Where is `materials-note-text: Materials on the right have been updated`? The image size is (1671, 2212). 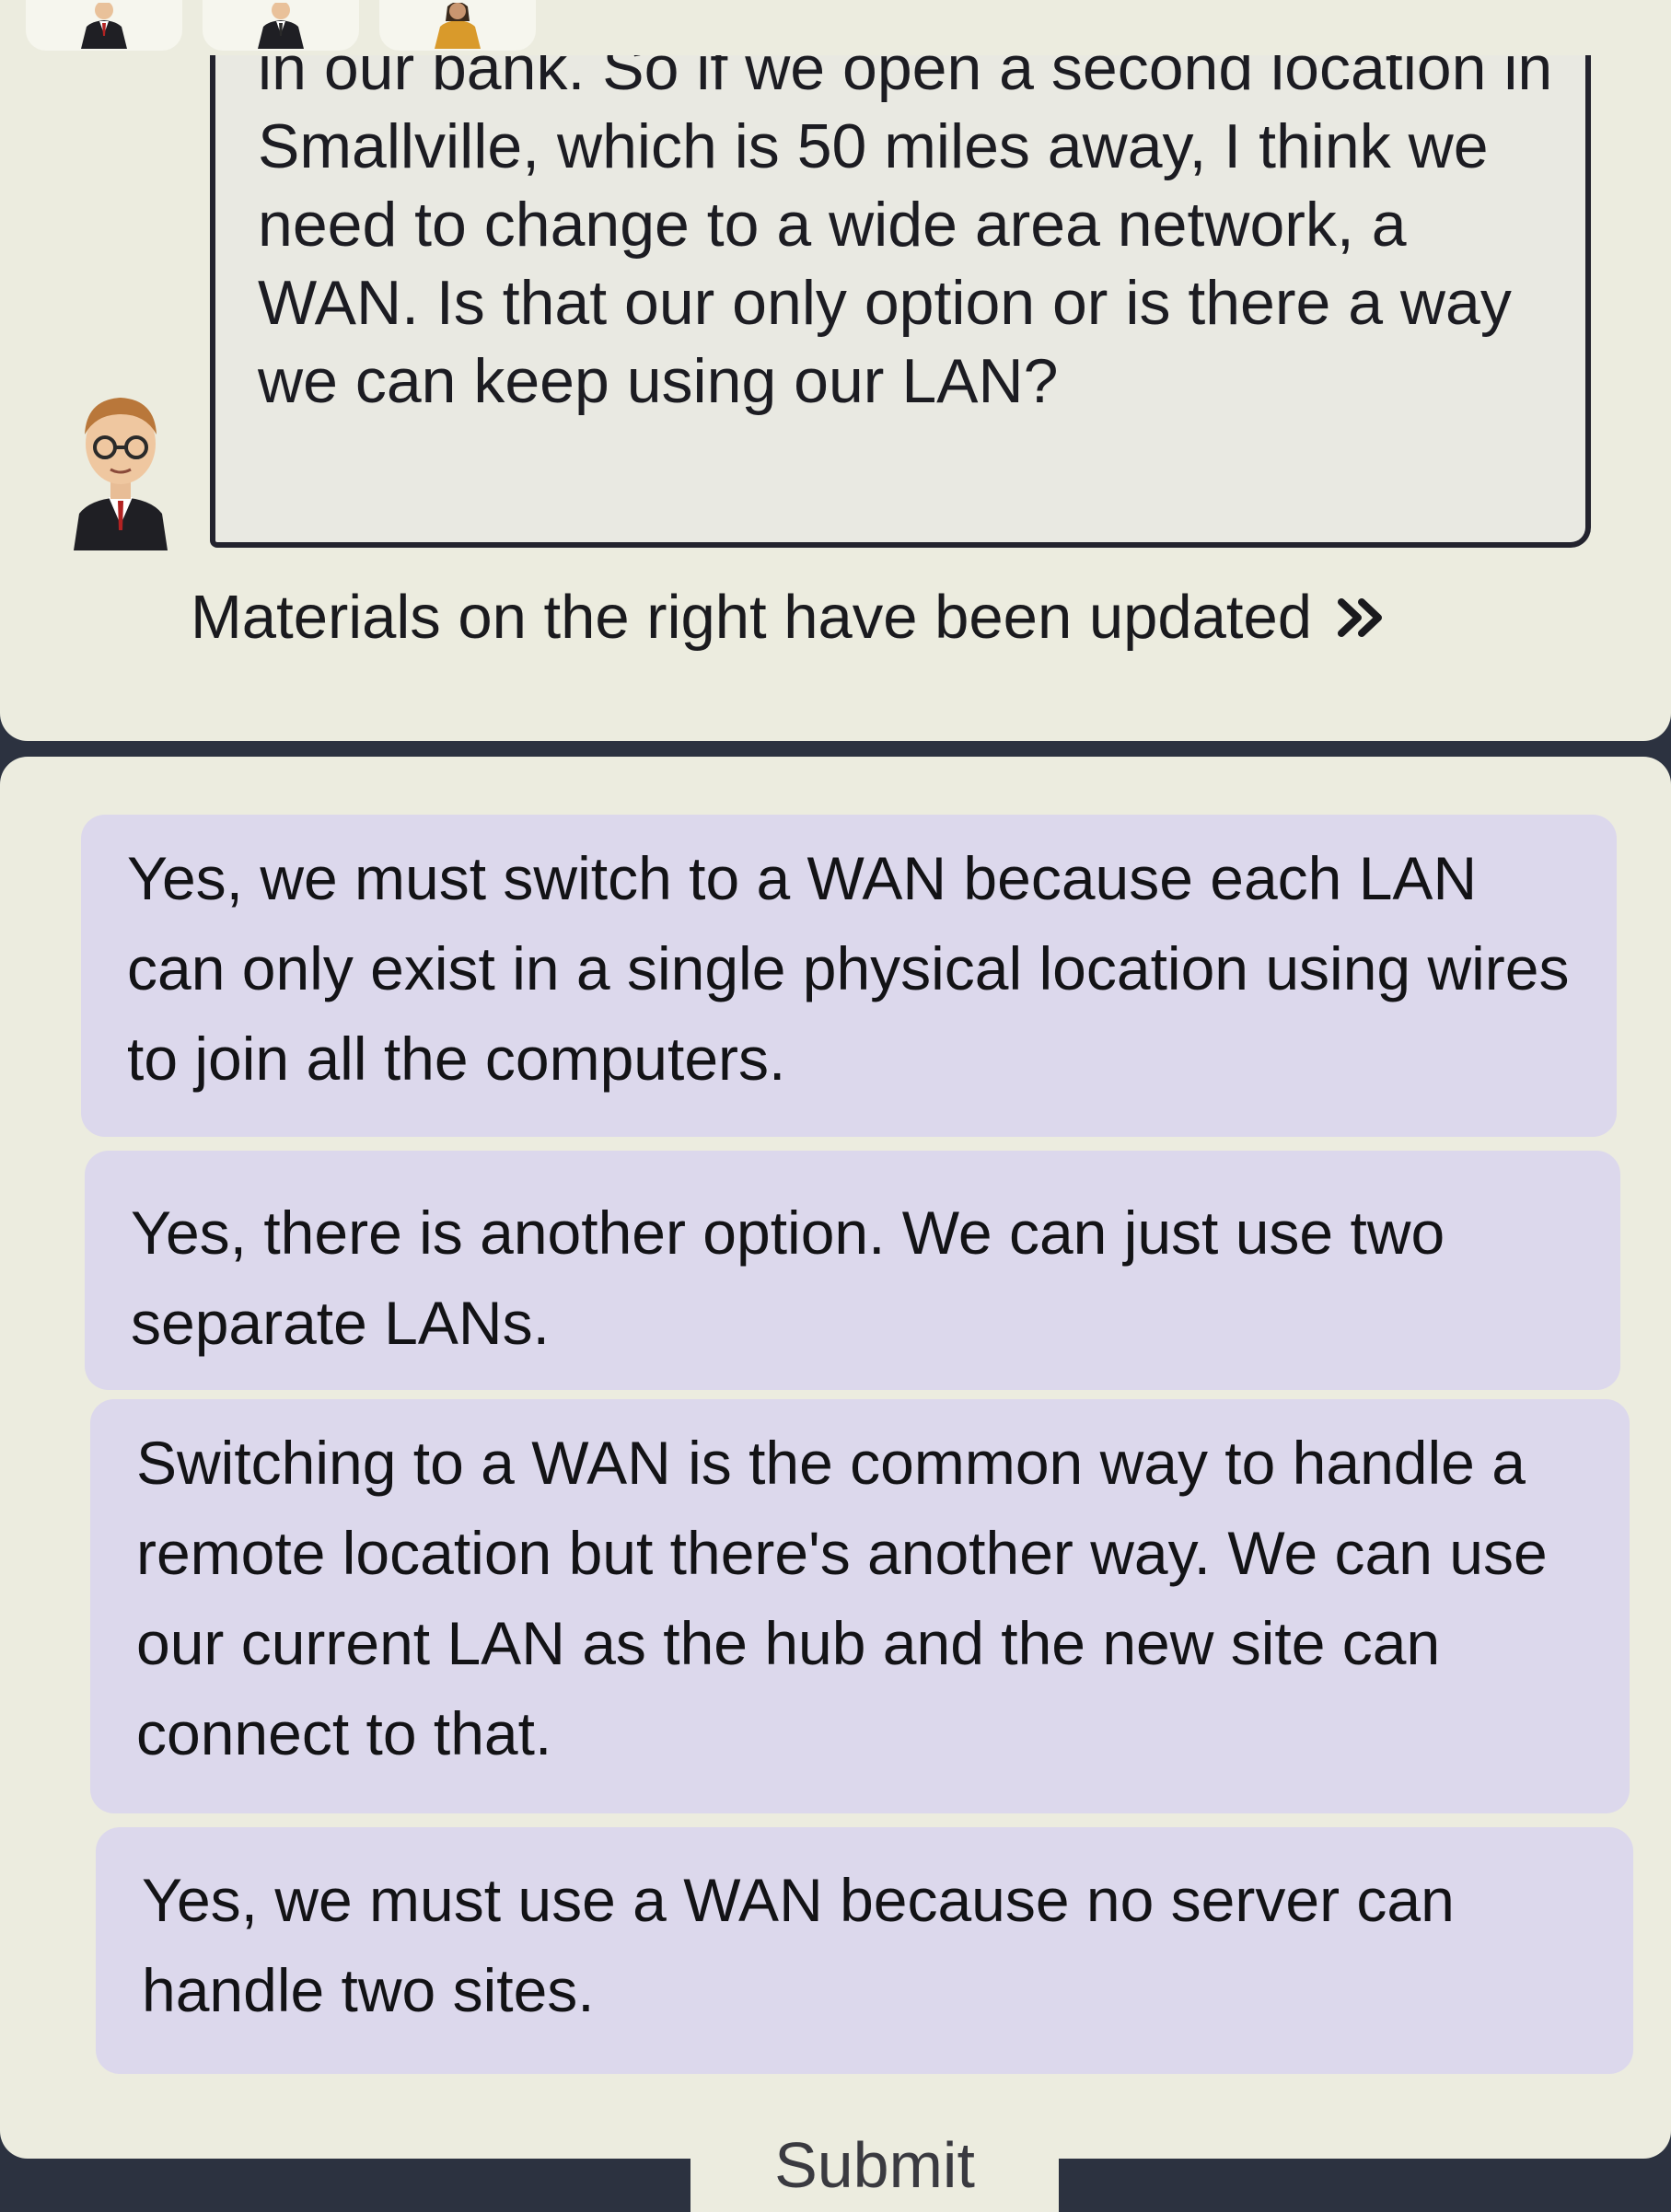 materials-note-text: Materials on the right have been updated is located at coordinates (752, 617).